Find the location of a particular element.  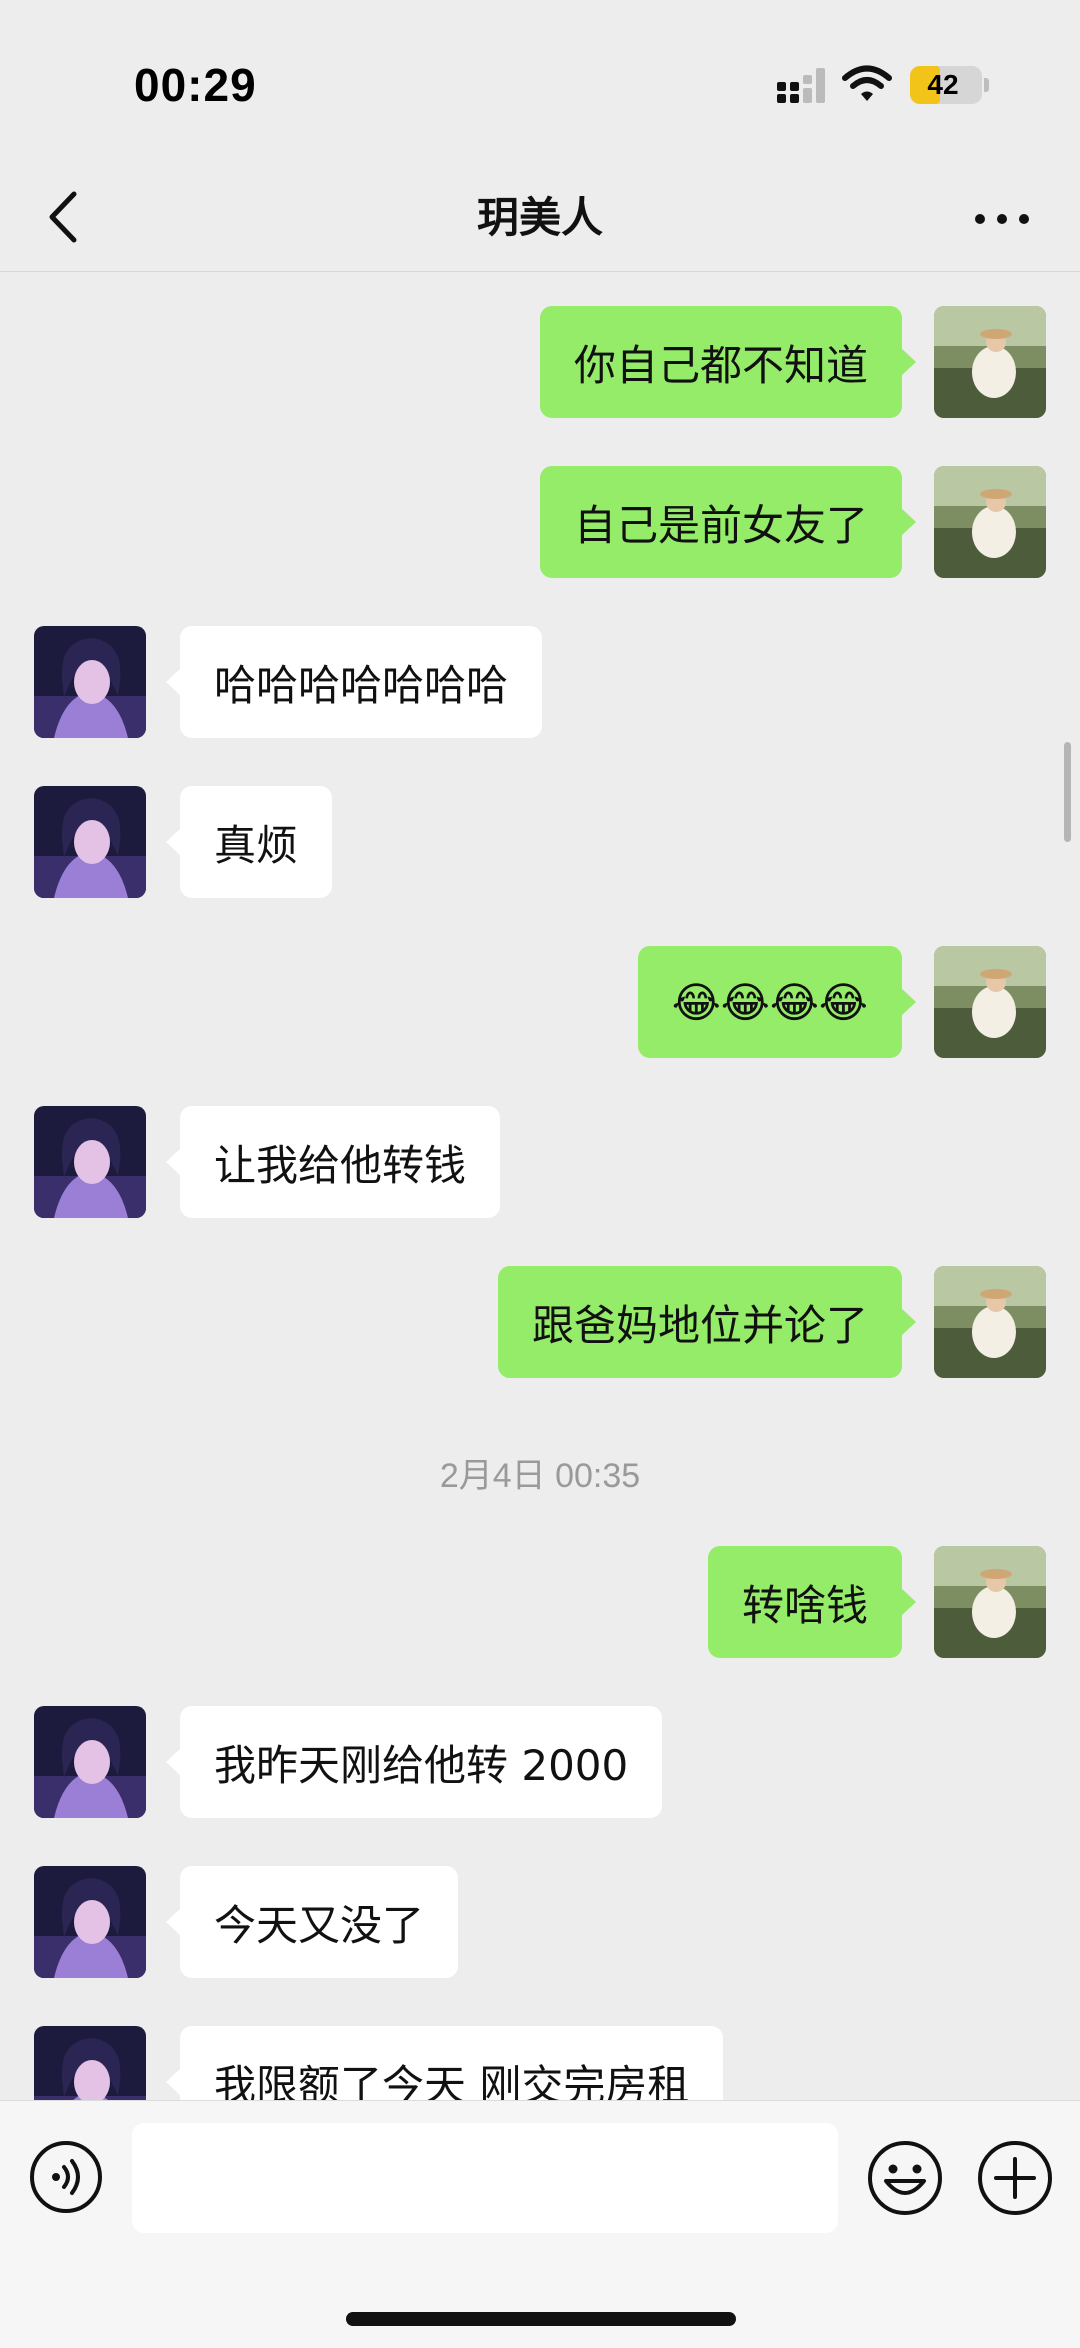

message-bubble-received: 让我给他转钱 is located at coordinates (333, 1162).